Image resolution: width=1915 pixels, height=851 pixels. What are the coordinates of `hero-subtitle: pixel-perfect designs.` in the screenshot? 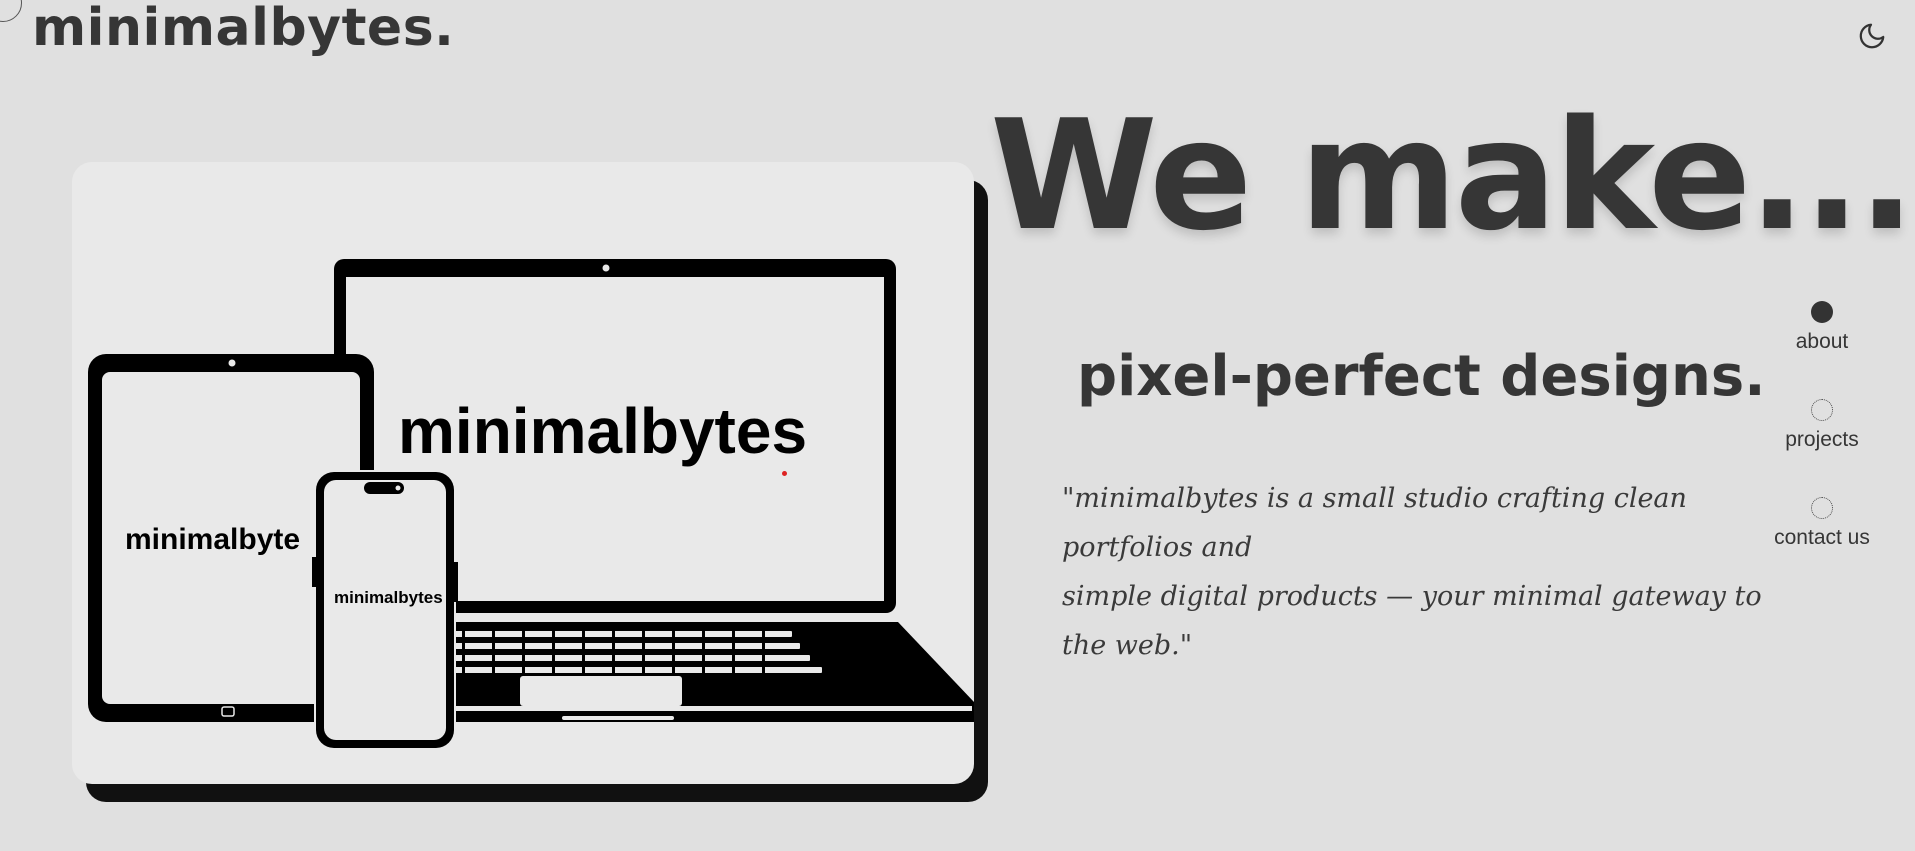 It's located at (1421, 376).